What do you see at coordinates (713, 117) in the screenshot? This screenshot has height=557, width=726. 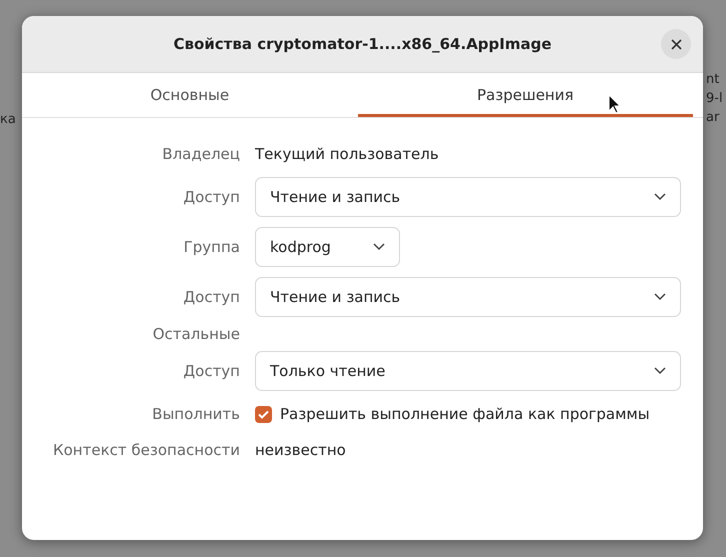 I see `background-text: ar` at bounding box center [713, 117].